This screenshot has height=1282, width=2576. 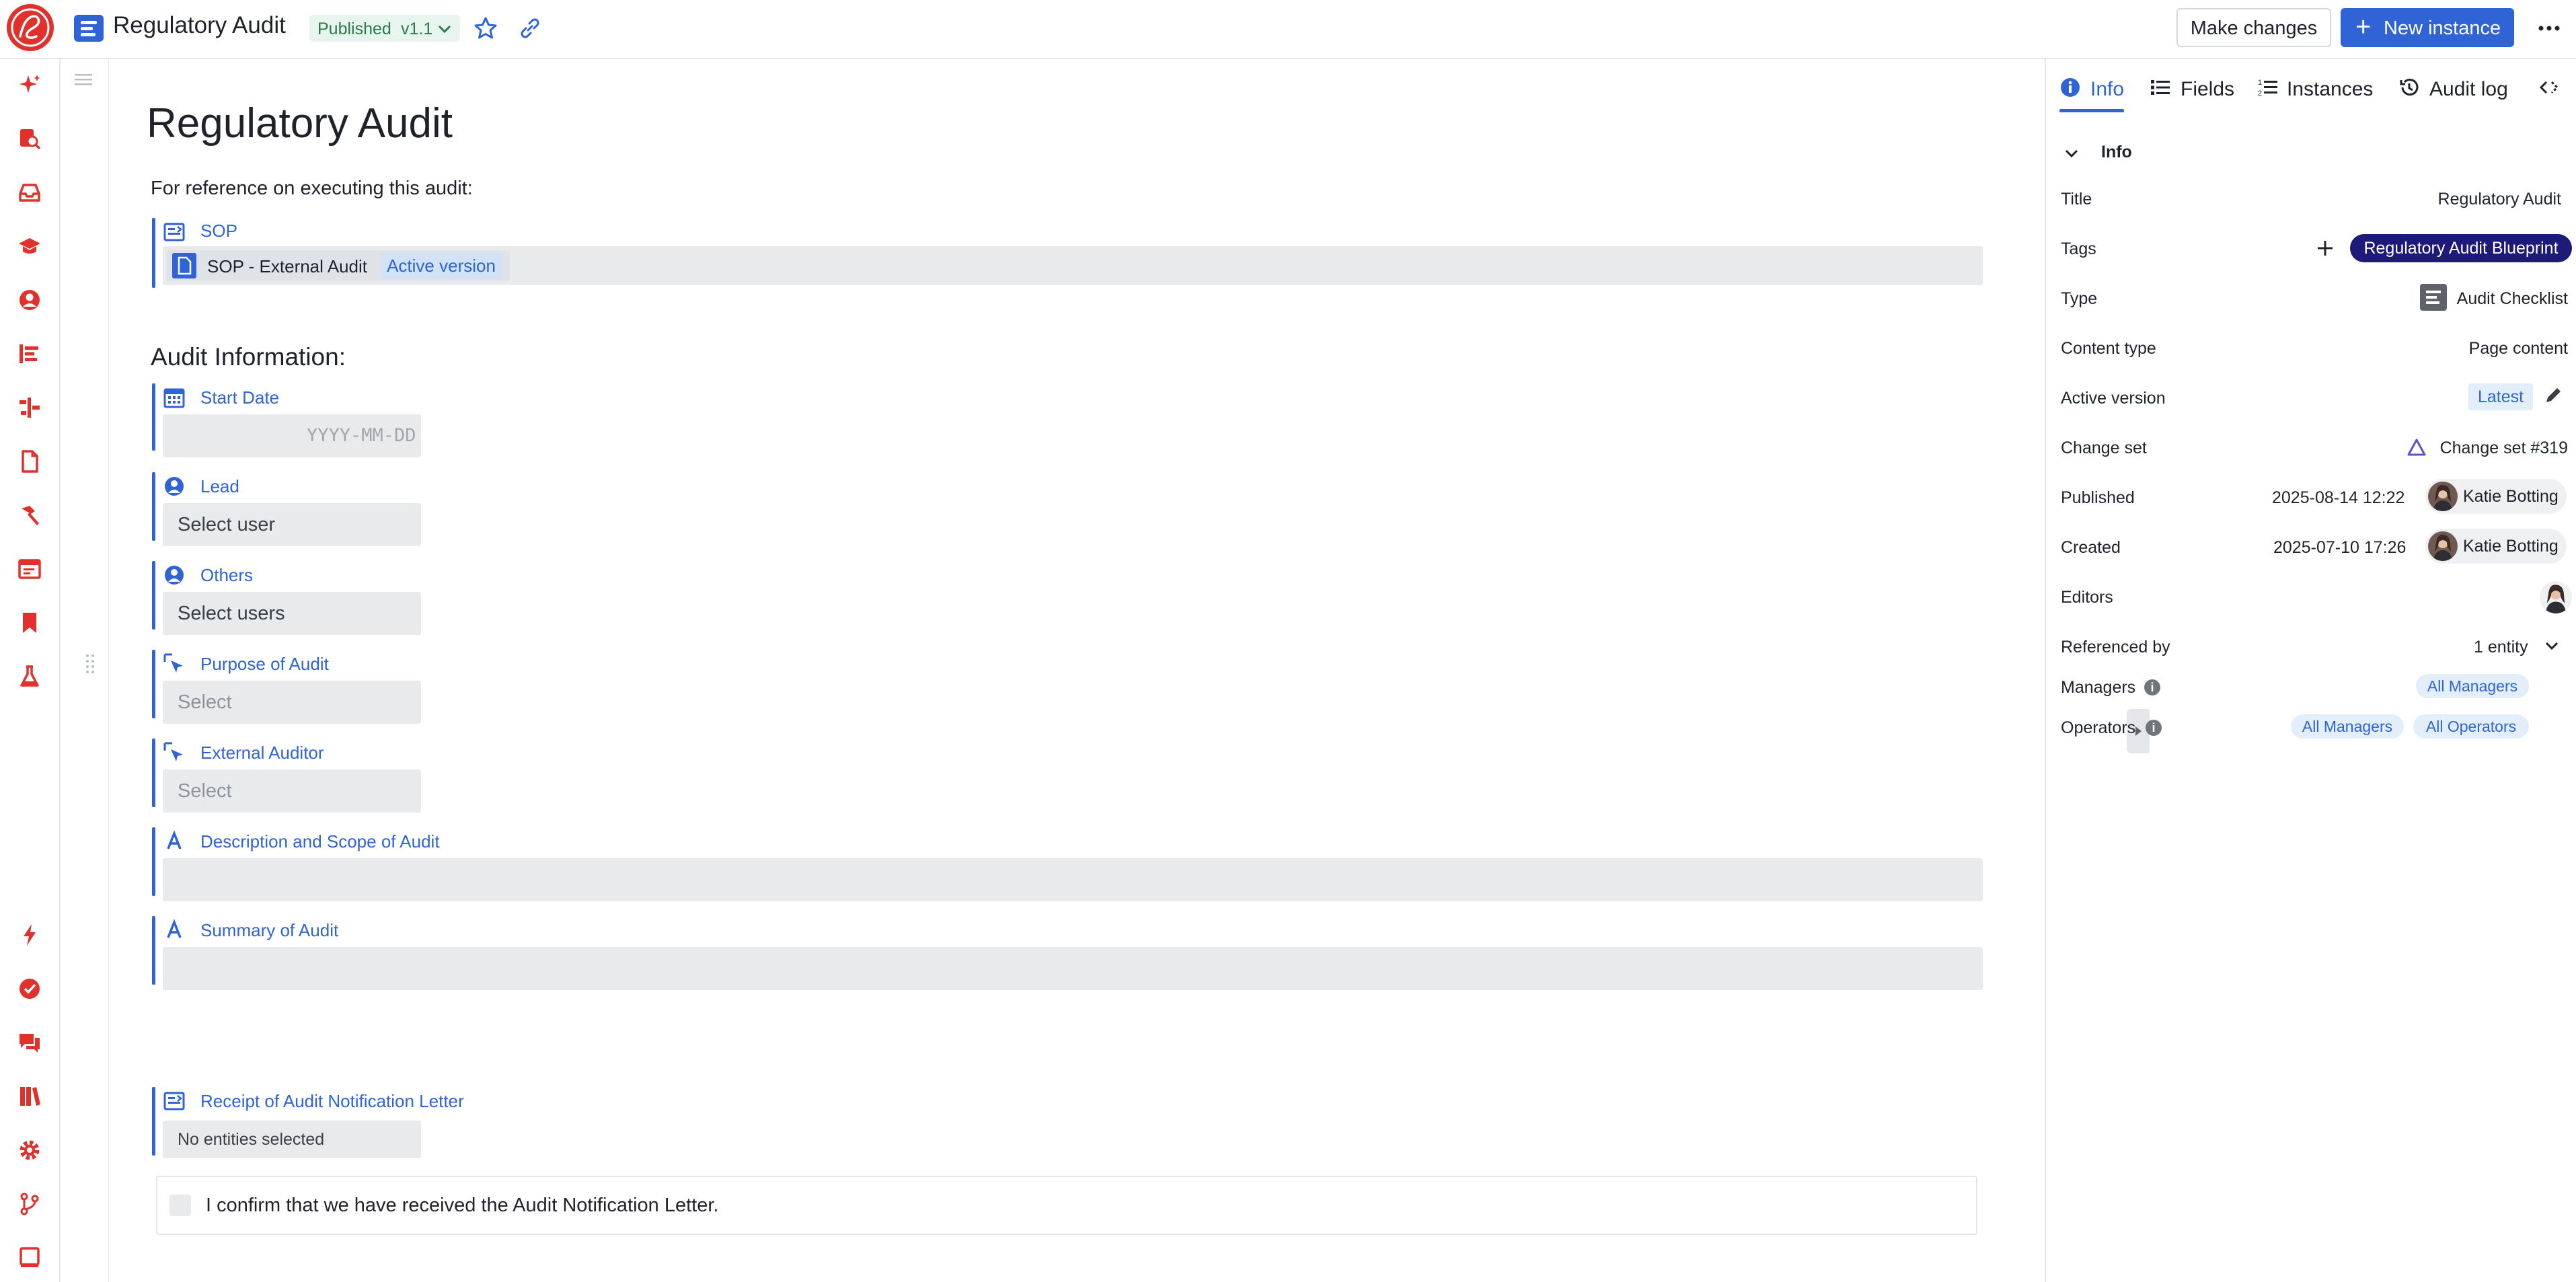 What do you see at coordinates (2468, 89) in the screenshot?
I see `tab-audit-log-label: Audit log` at bounding box center [2468, 89].